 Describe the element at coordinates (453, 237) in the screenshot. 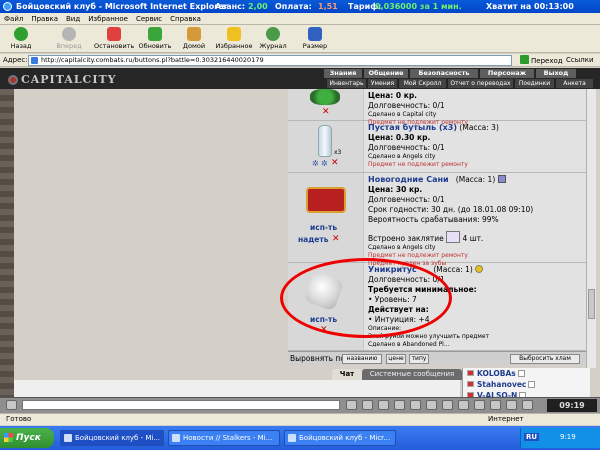

I see `spell-scroll-icon` at that location.